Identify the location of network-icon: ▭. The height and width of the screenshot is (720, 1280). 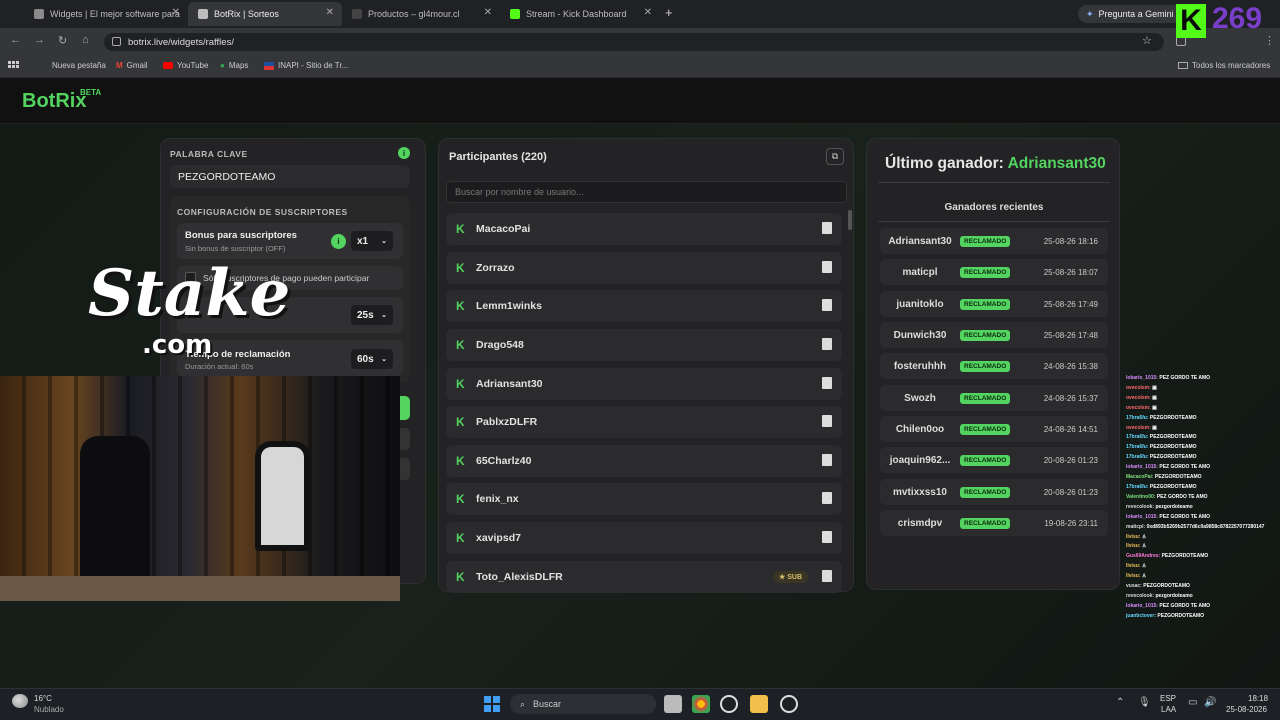
(1192, 702).